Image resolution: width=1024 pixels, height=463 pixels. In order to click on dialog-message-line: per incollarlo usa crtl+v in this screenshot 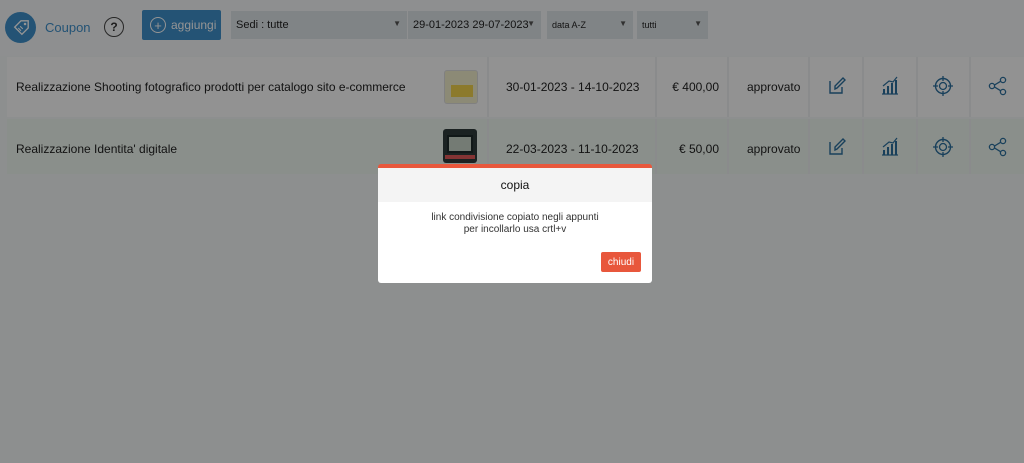, I will do `click(515, 229)`.